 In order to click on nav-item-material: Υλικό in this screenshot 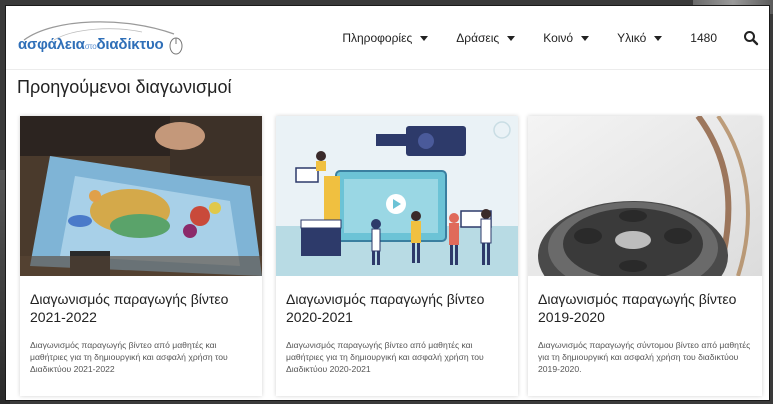, I will do `click(640, 38)`.